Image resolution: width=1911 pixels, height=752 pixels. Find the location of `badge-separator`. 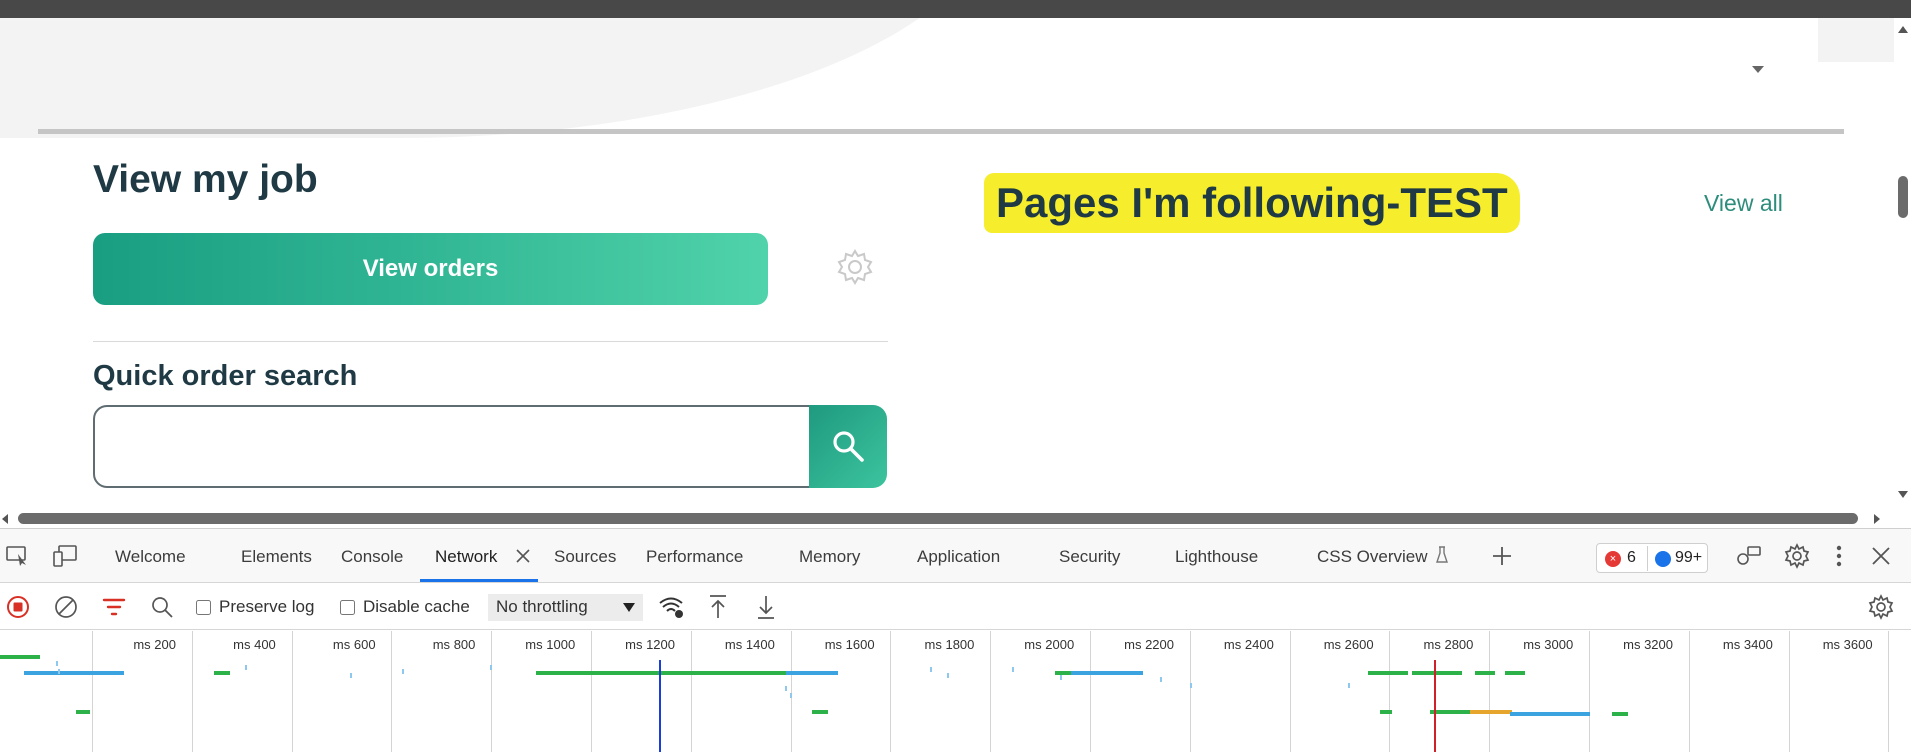

badge-separator is located at coordinates (1647, 558).